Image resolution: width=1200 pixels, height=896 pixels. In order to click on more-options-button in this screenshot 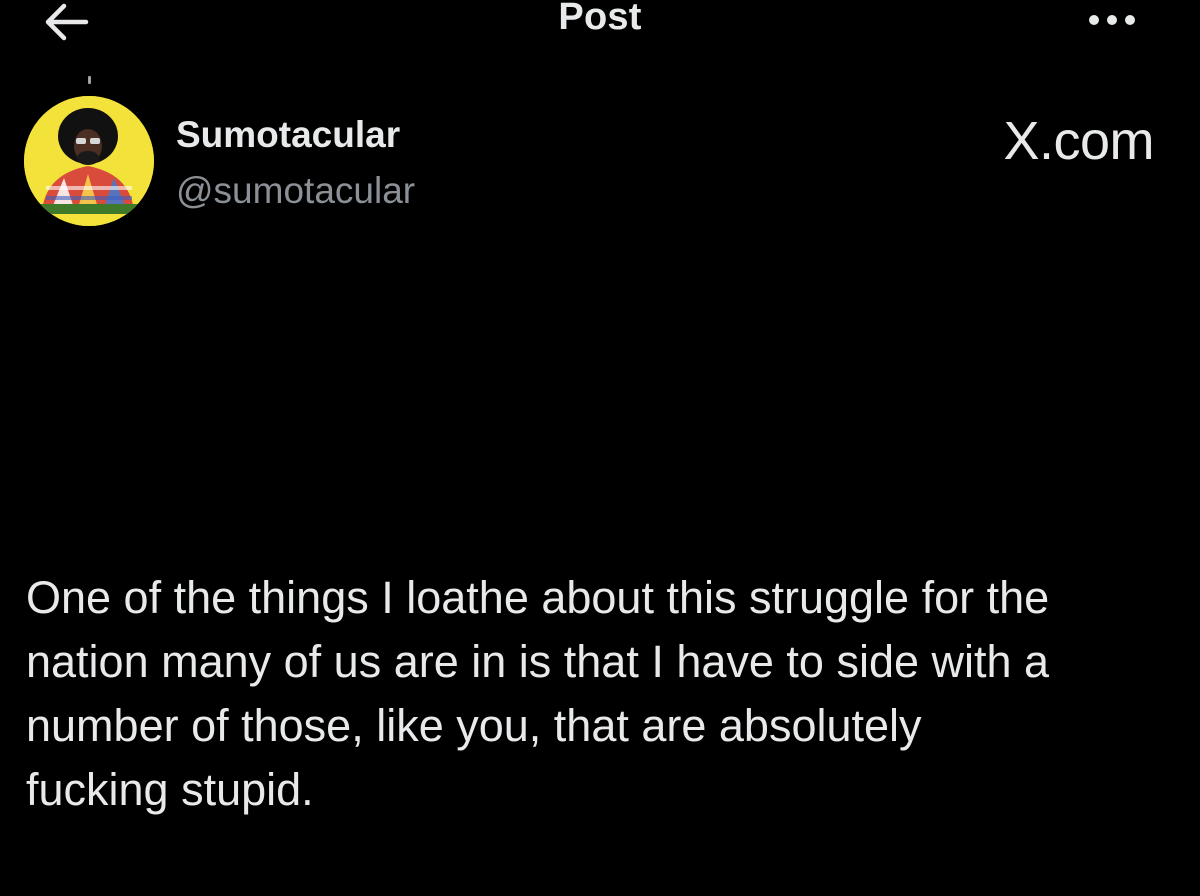, I will do `click(1112, 20)`.